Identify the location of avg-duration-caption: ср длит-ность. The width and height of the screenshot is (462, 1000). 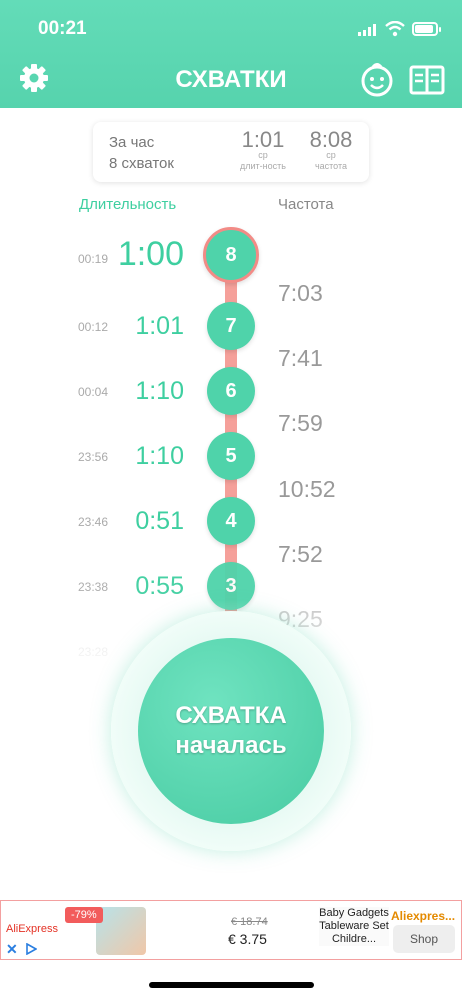
(263, 160).